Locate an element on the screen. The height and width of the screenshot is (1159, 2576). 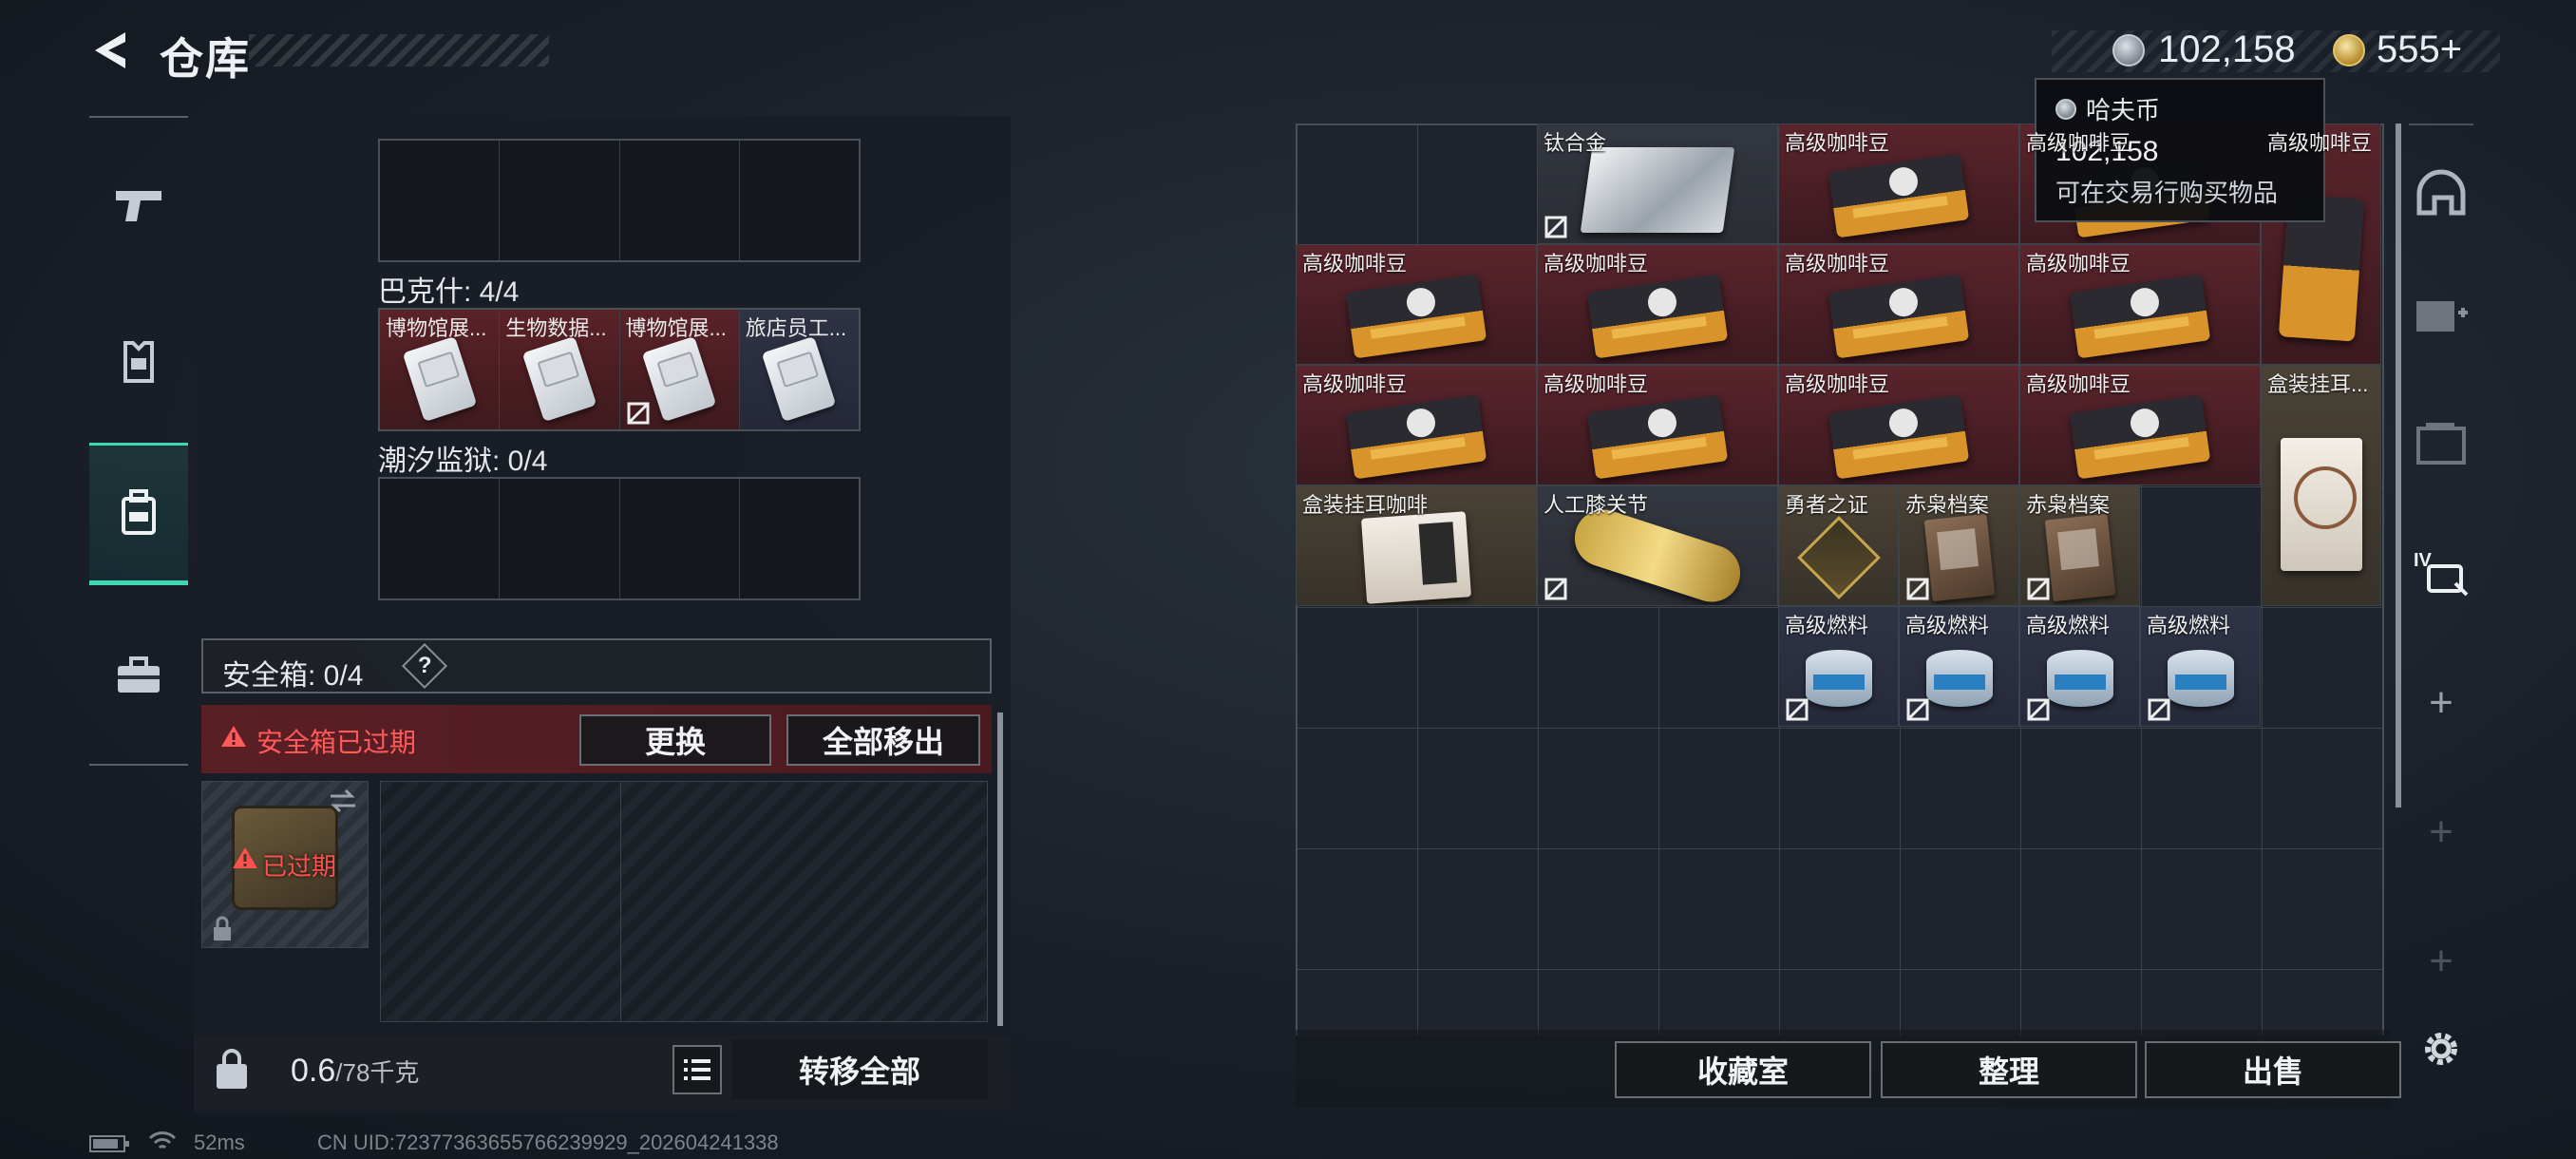
tab-helmet is located at coordinates (2441, 193).